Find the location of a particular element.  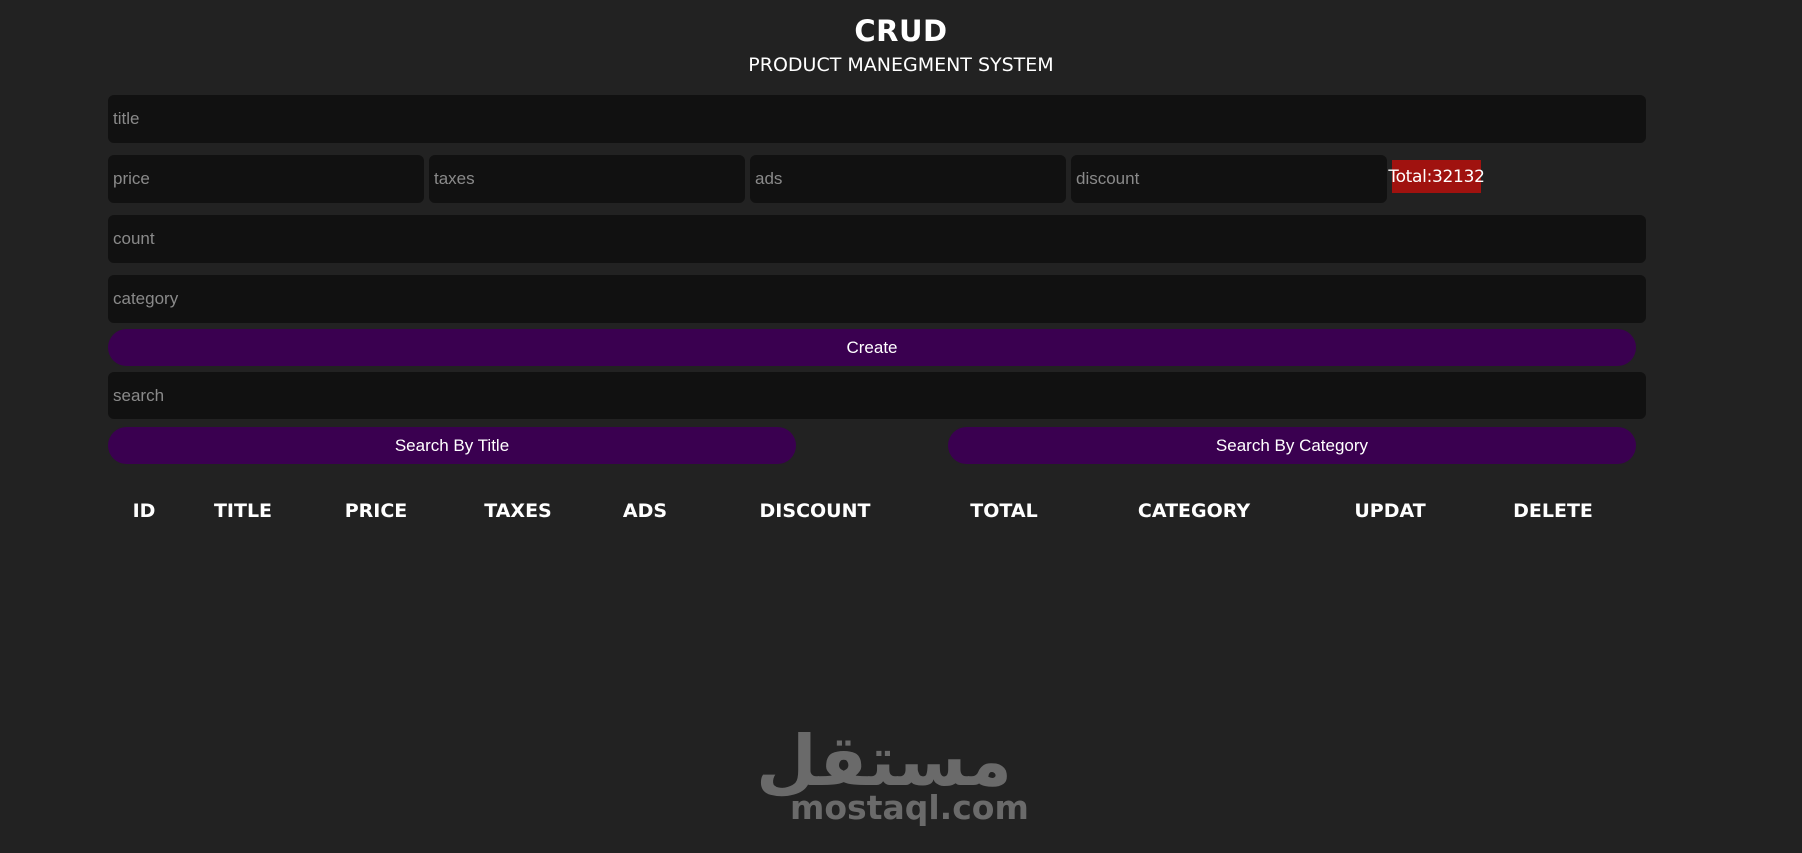

mostaql-watermark: مستقل mostaql.com is located at coordinates (892, 773).